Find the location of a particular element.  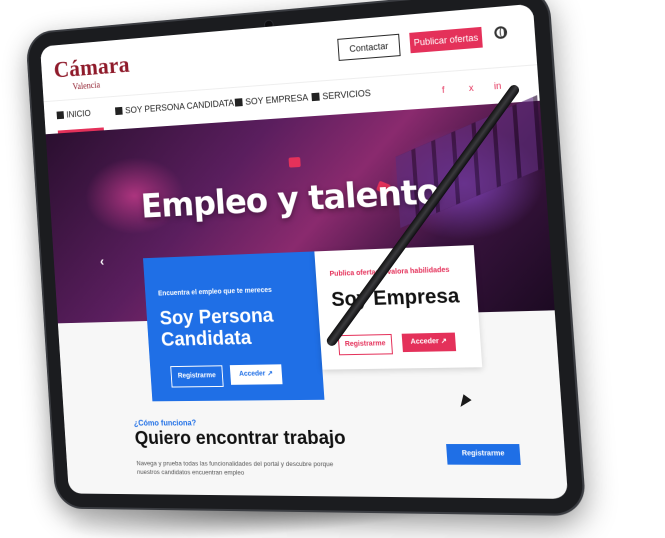

candidate-register-button: Registrarme is located at coordinates (197, 376).